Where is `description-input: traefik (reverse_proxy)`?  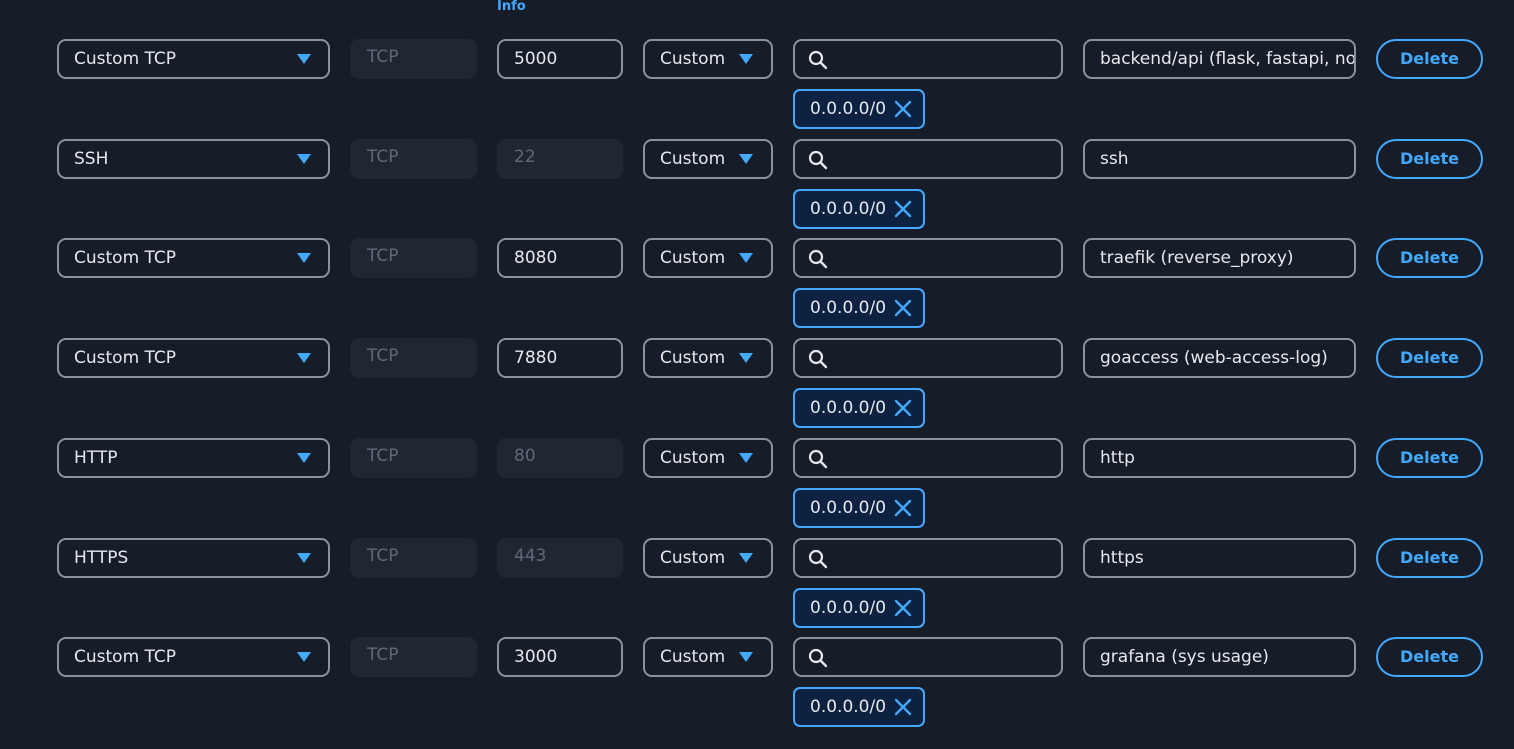 description-input: traefik (reverse_proxy) is located at coordinates (1219, 258).